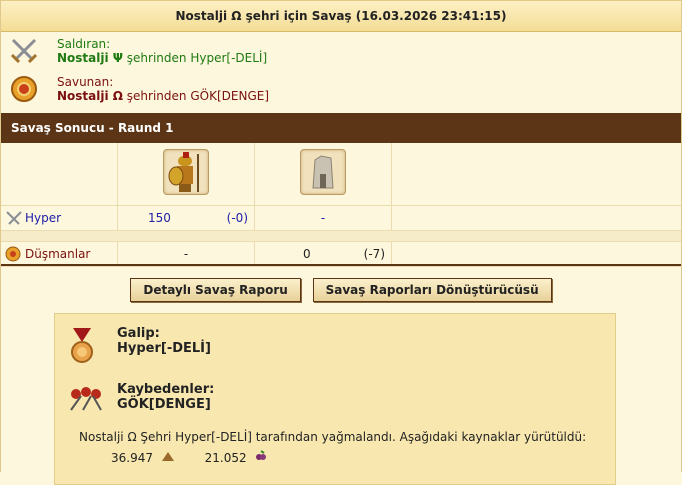 The height and width of the screenshot is (485, 682). Describe the element at coordinates (132, 458) in the screenshot. I see `loot-amount: 36.947` at that location.